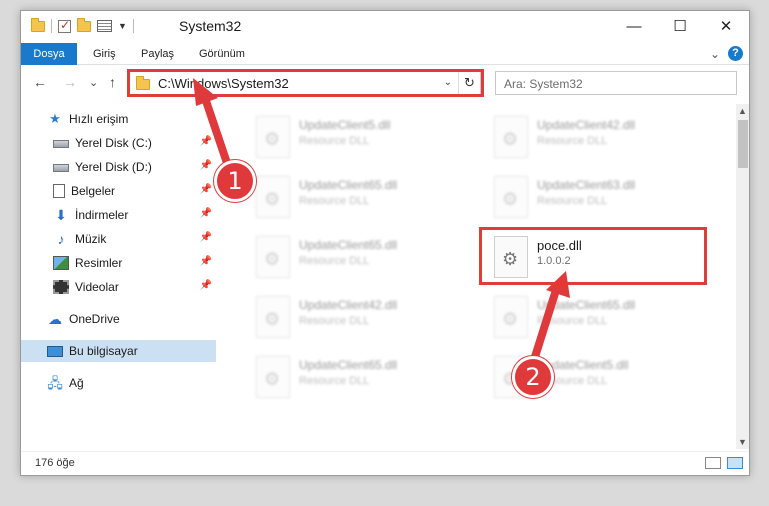 Image resolution: width=769 pixels, height=506 pixels. What do you see at coordinates (40, 82) in the screenshot?
I see `back-arrow-icon: ←` at bounding box center [40, 82].